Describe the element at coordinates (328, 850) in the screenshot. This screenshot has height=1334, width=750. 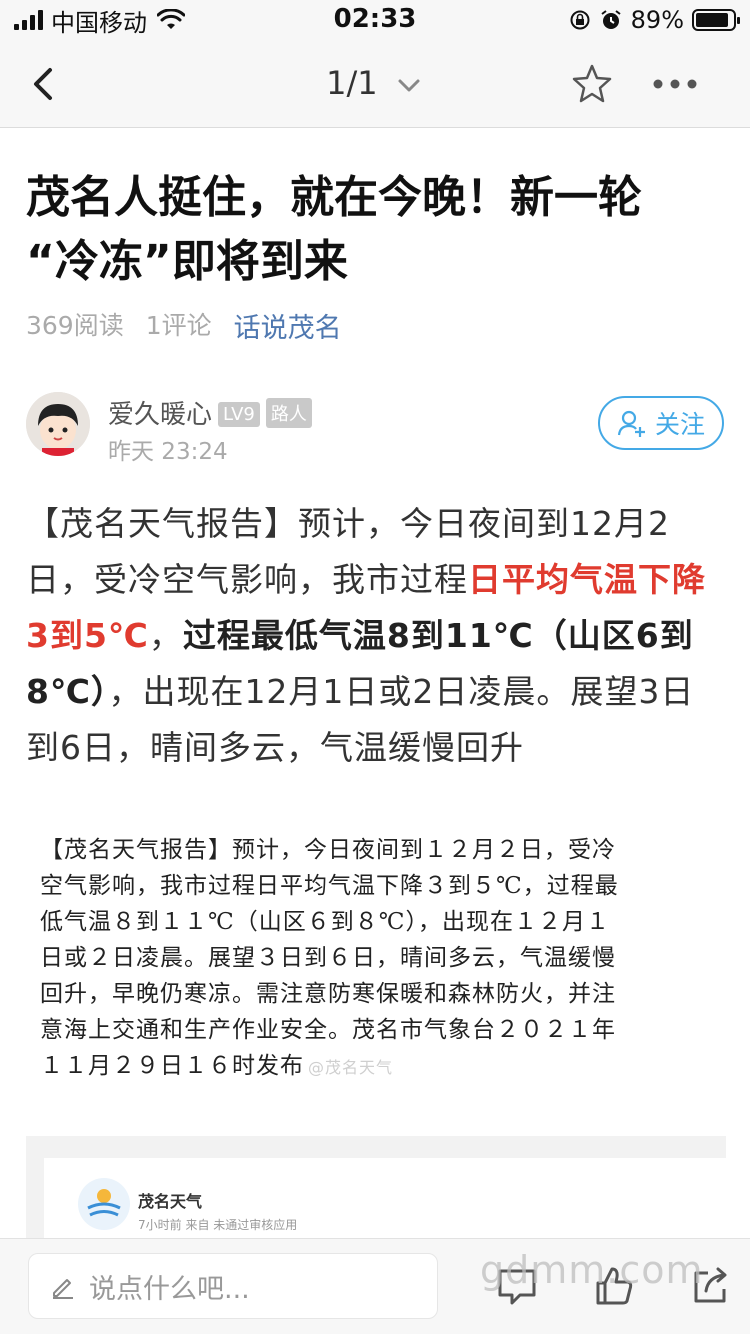
I see `report-line: 【茂名天气报告】预计，今日夜间到１２月２日，受冷` at that location.